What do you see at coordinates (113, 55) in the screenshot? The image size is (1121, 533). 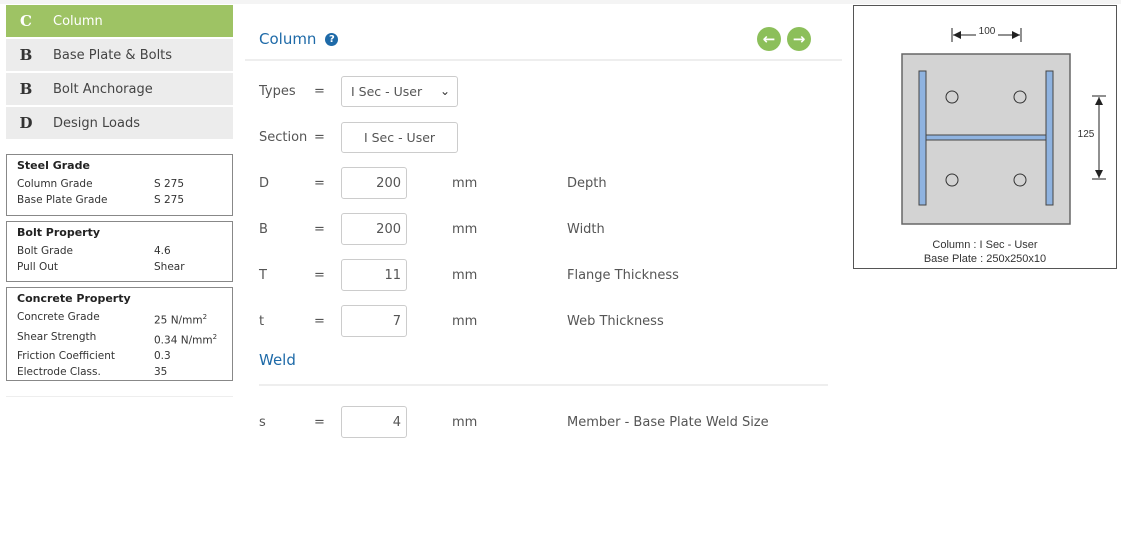 I see `nav-label: Base Plate & Bolts` at bounding box center [113, 55].